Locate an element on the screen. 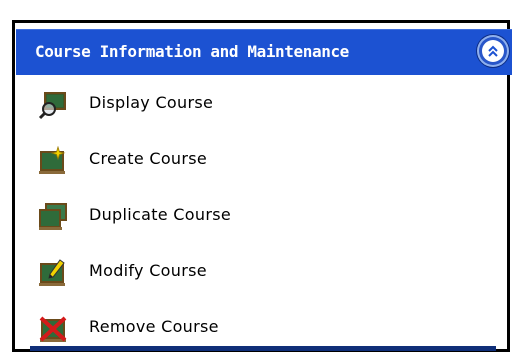 This screenshot has height=362, width=526. panel-bottom-border is located at coordinates (263, 348).